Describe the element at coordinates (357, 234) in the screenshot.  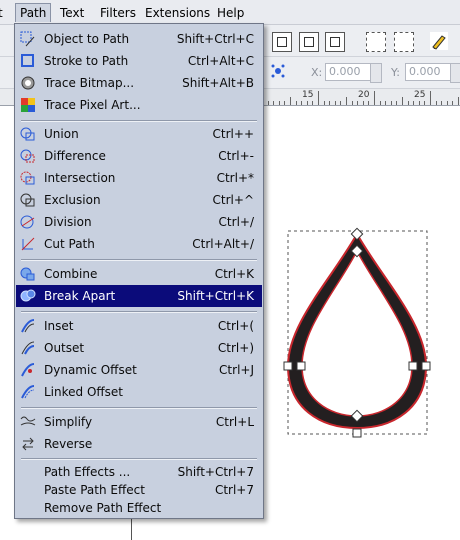
I see `node-handle-top` at that location.